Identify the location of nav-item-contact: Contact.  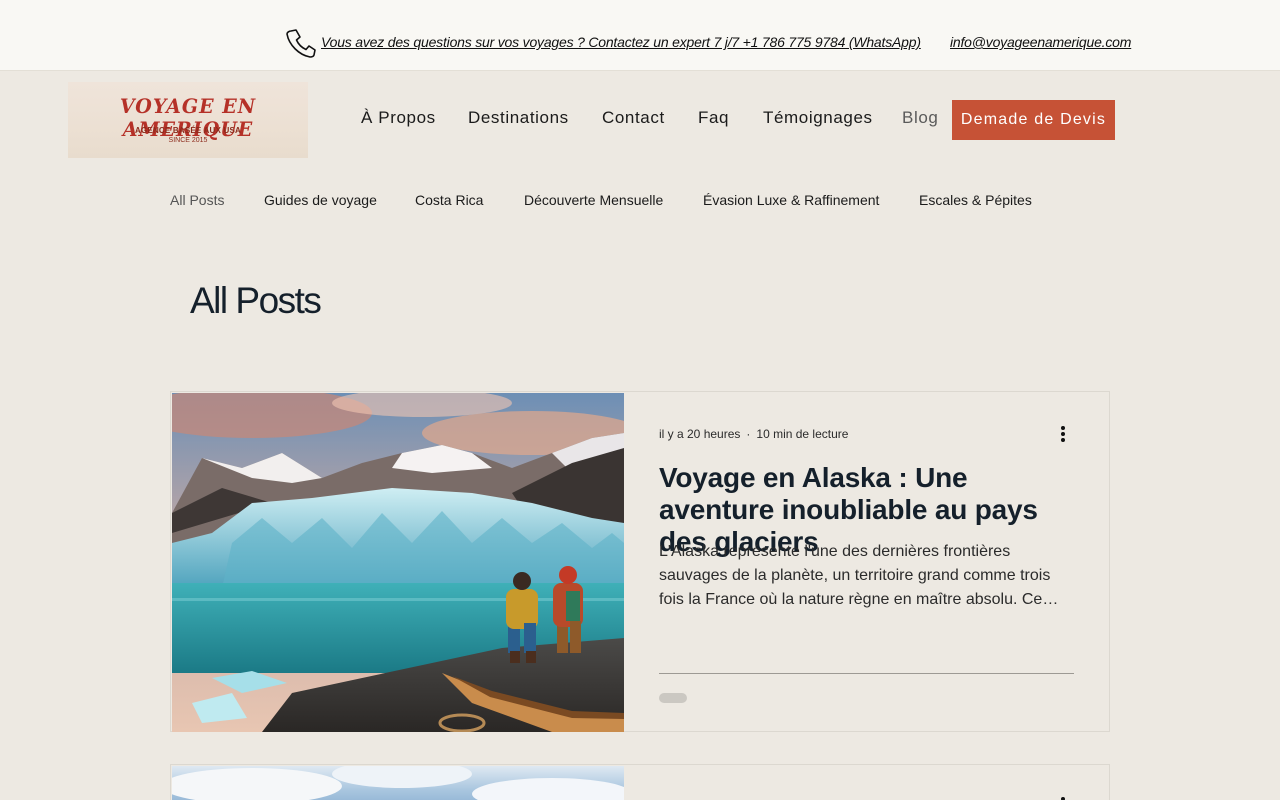
(633, 118).